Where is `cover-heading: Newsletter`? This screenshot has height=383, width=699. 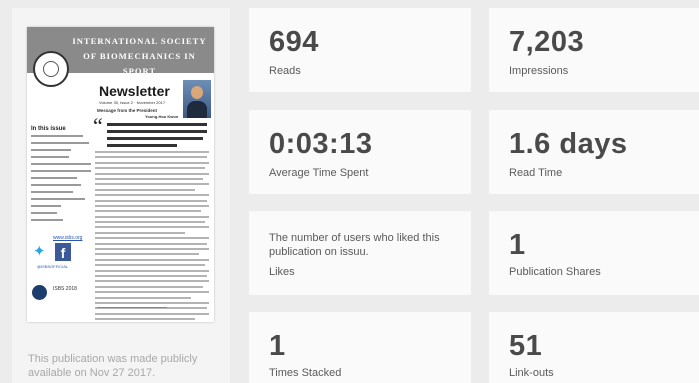
cover-heading: Newsletter is located at coordinates (134, 91).